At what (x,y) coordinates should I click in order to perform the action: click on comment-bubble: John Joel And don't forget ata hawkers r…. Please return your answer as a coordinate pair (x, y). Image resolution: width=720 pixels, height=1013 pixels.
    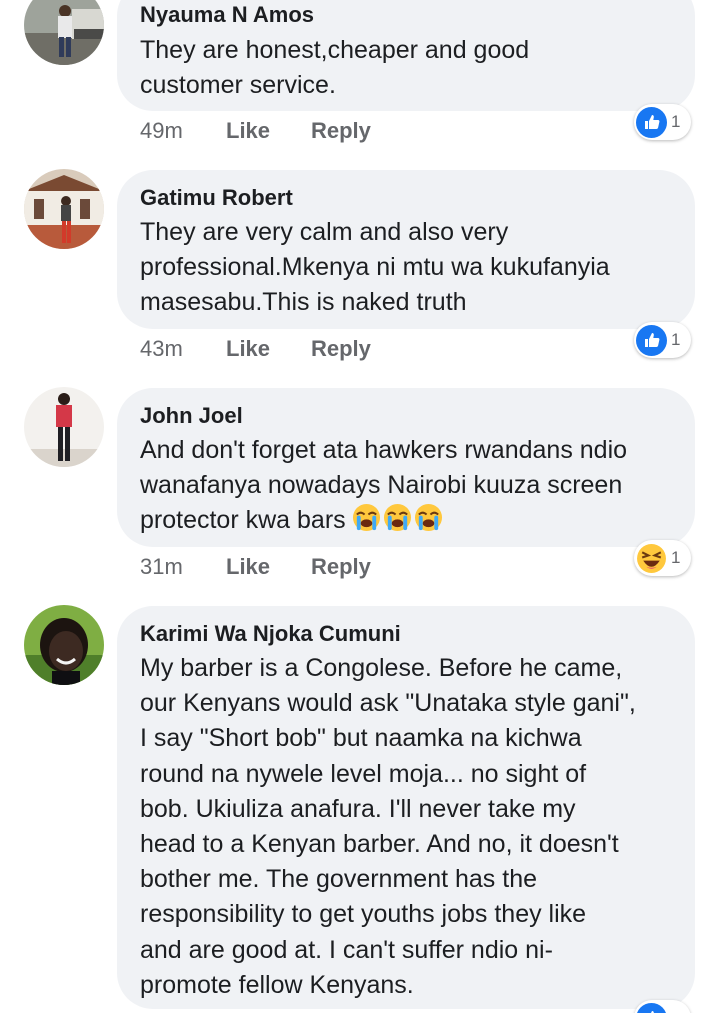
    Looking at the image, I should click on (406, 467).